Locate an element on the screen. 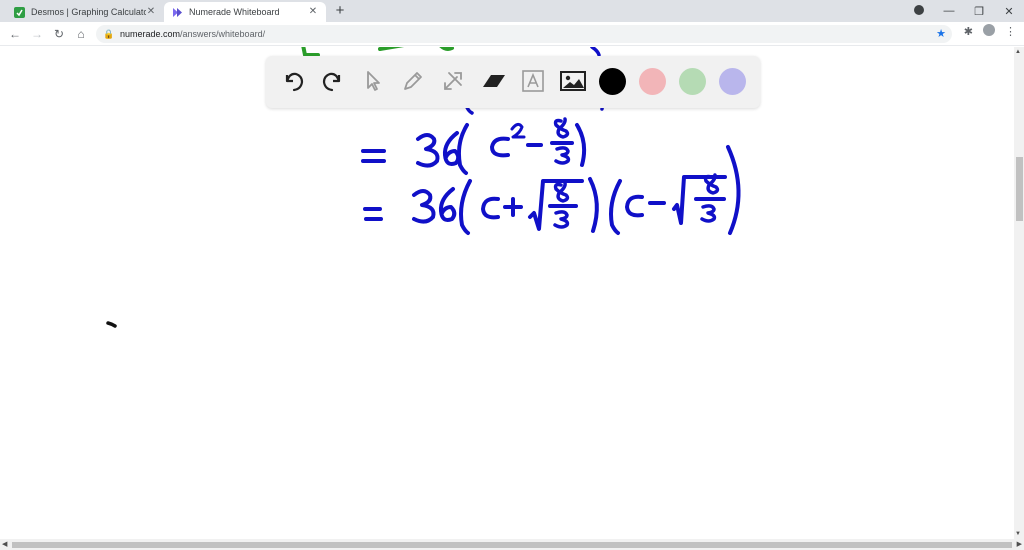  pen-icon is located at coordinates (413, 81).